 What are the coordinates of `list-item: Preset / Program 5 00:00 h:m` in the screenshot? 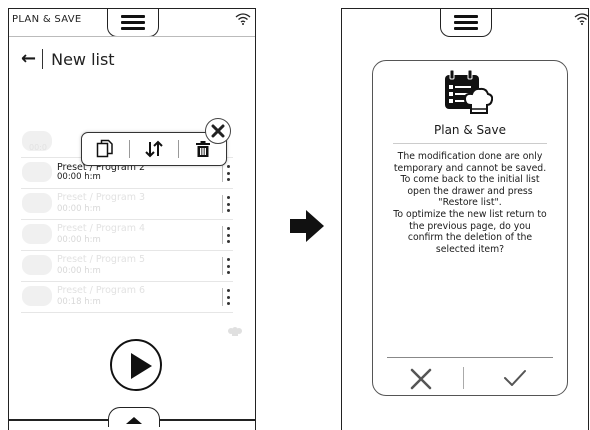 It's located at (127, 266).